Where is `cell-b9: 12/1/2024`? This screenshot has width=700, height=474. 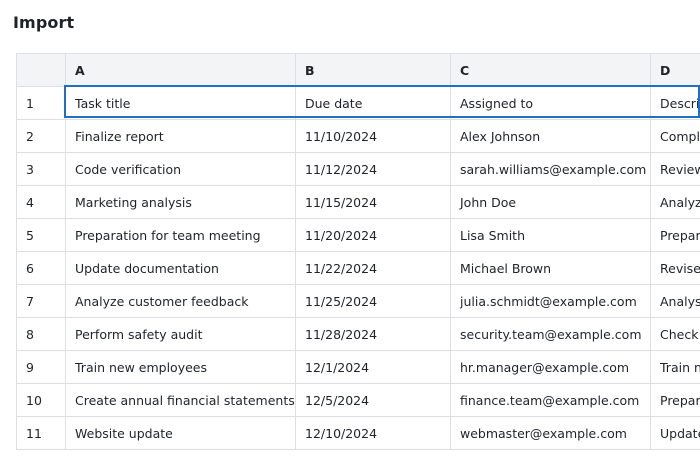 cell-b9: 12/1/2024 is located at coordinates (373, 367).